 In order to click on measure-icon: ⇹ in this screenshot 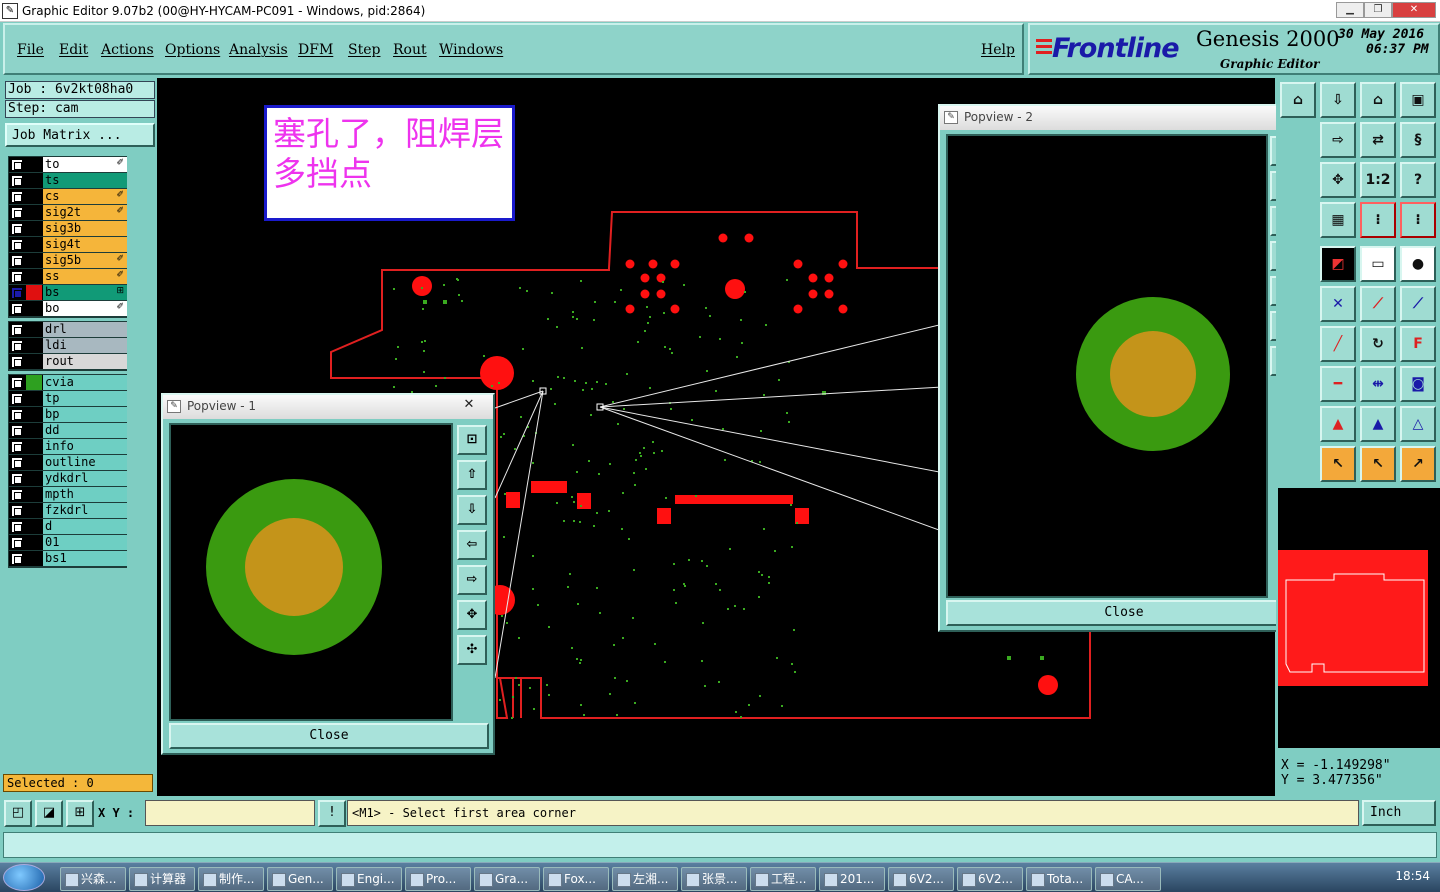, I will do `click(1378, 384)`.